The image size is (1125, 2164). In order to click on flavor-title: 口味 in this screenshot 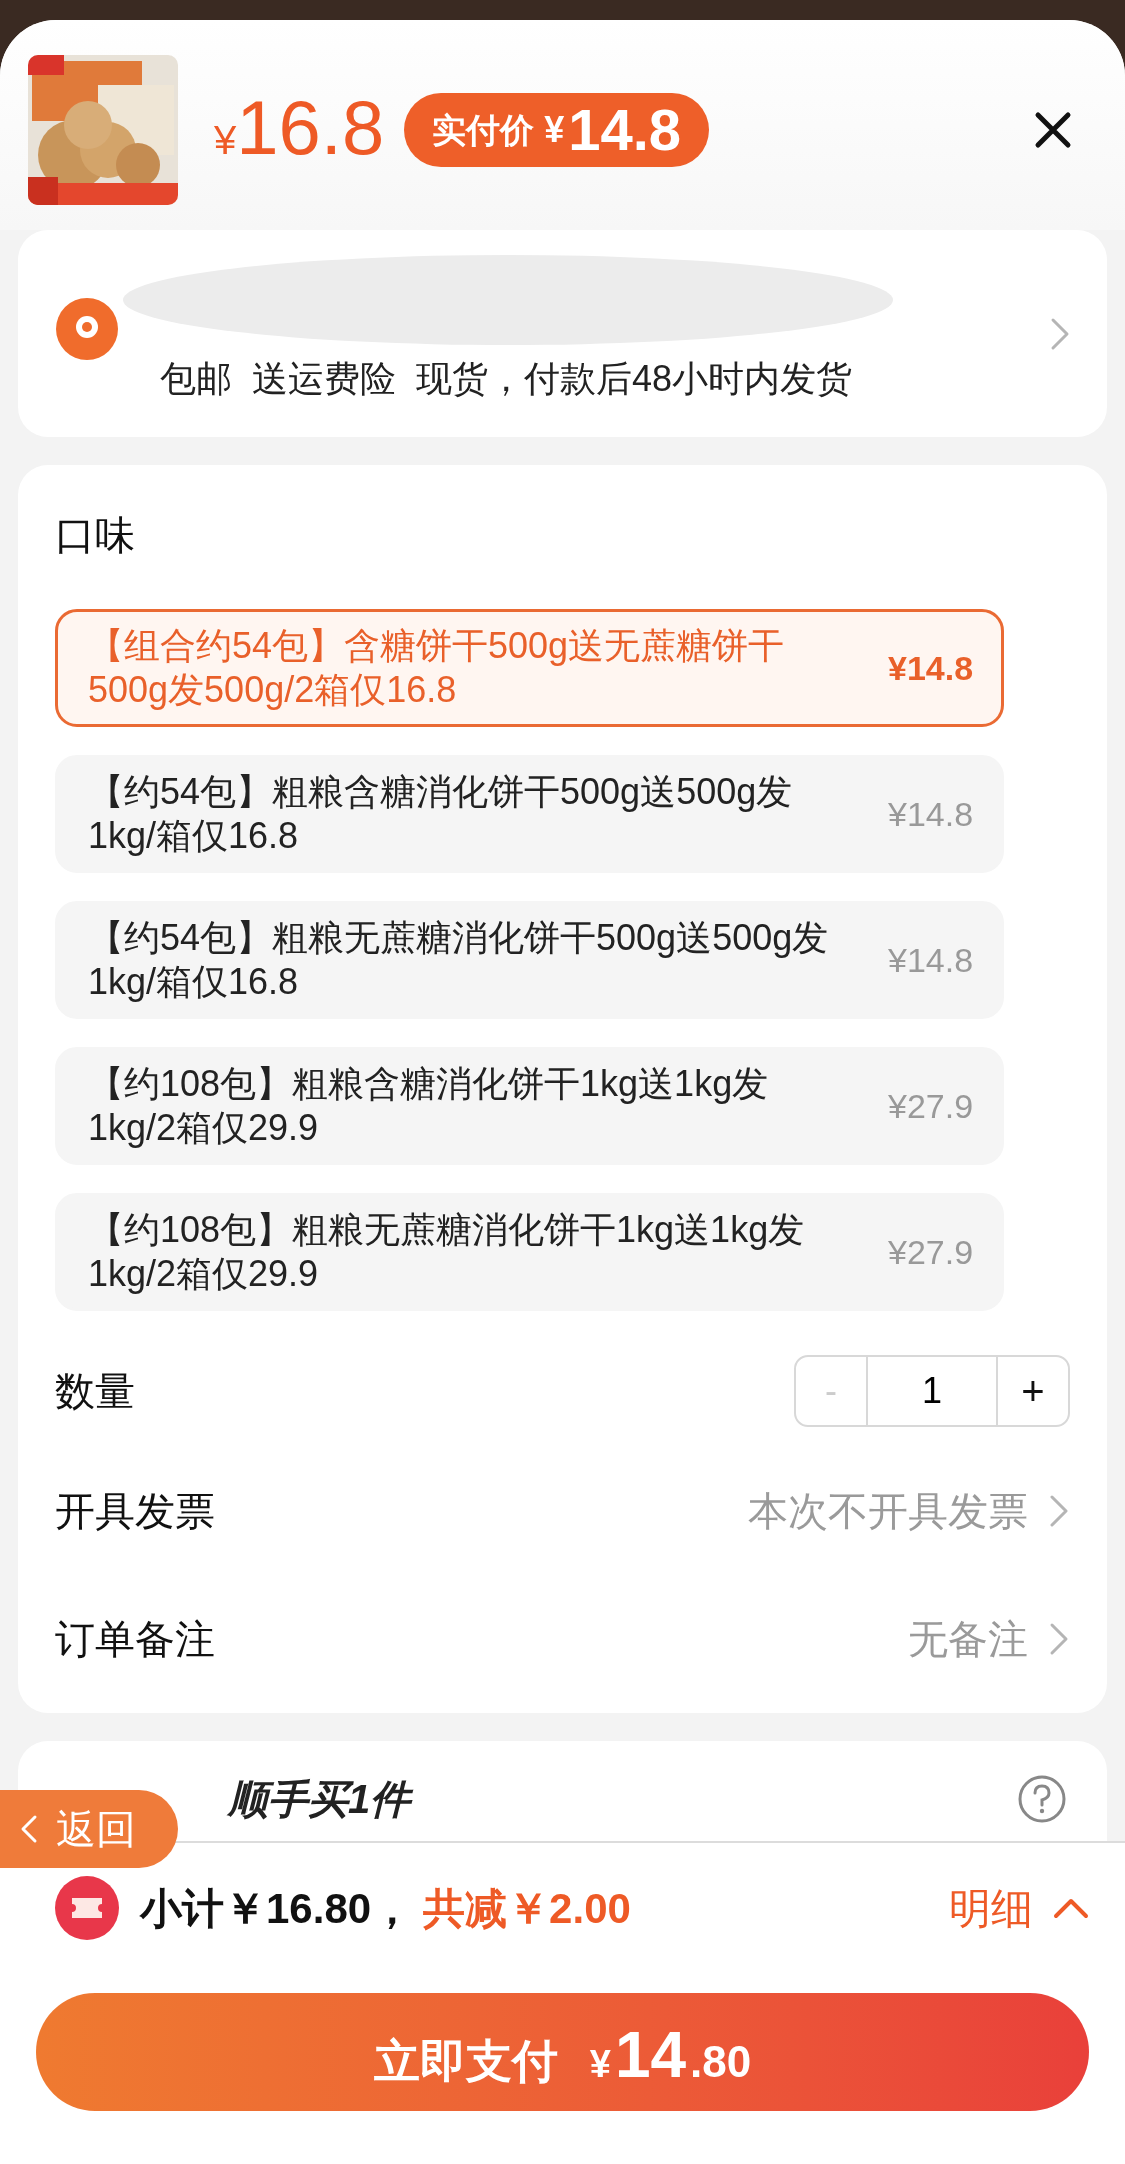, I will do `click(95, 535)`.